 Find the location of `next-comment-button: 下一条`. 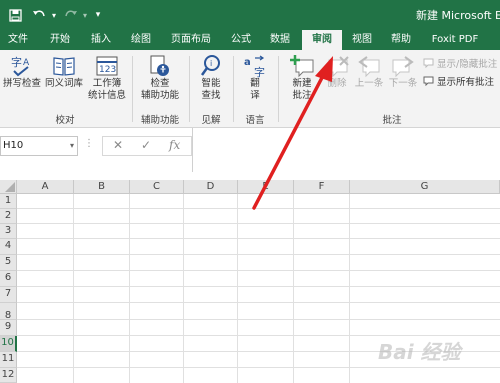

next-comment-button: 下一条 is located at coordinates (403, 72).